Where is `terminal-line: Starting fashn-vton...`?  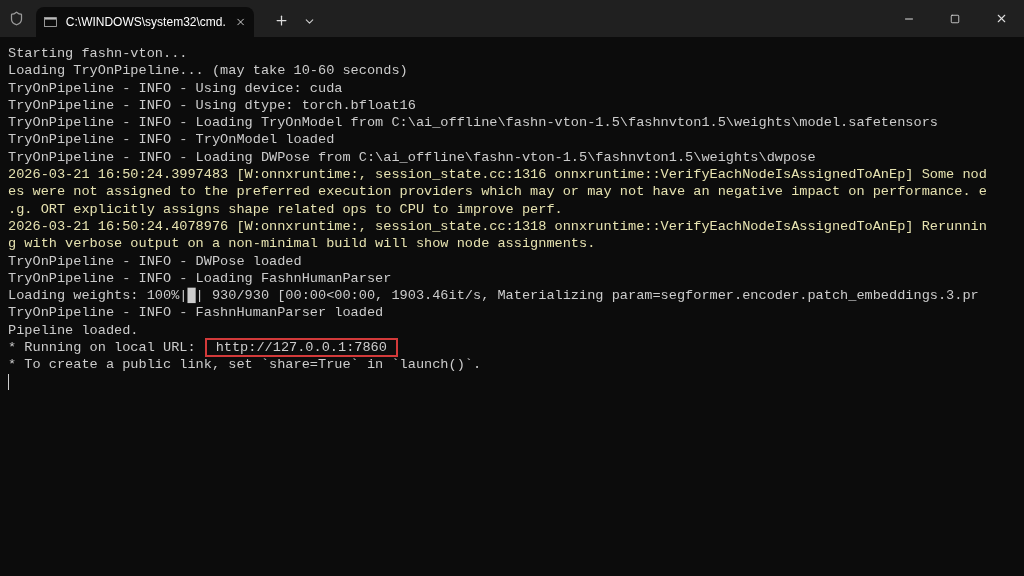
terminal-line: Starting fashn-vton... is located at coordinates (98, 54).